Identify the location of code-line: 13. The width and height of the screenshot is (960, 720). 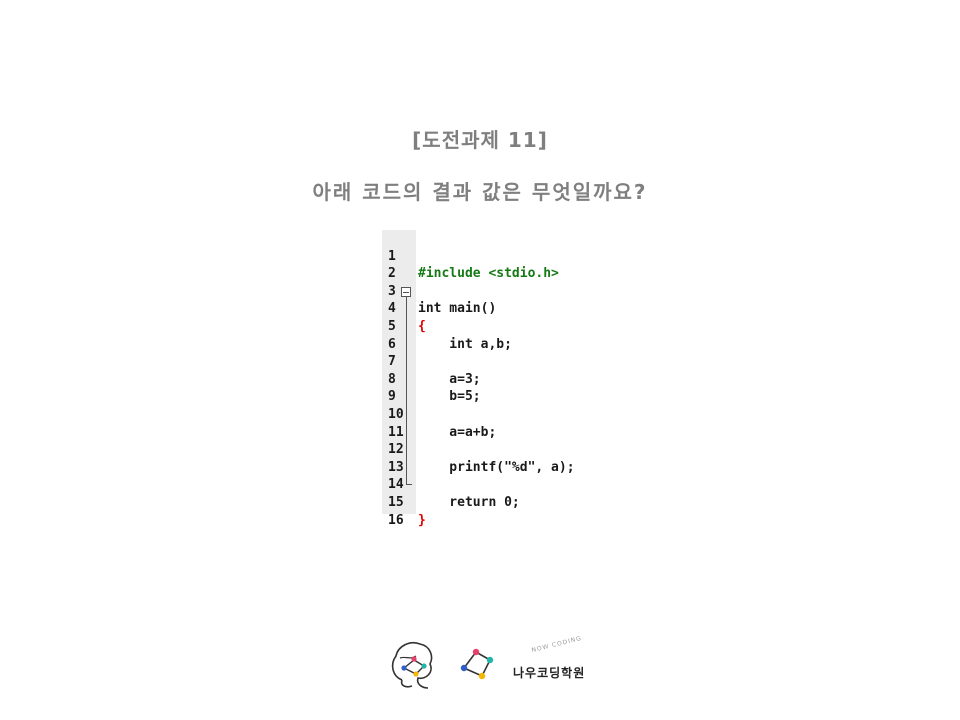
(397, 458).